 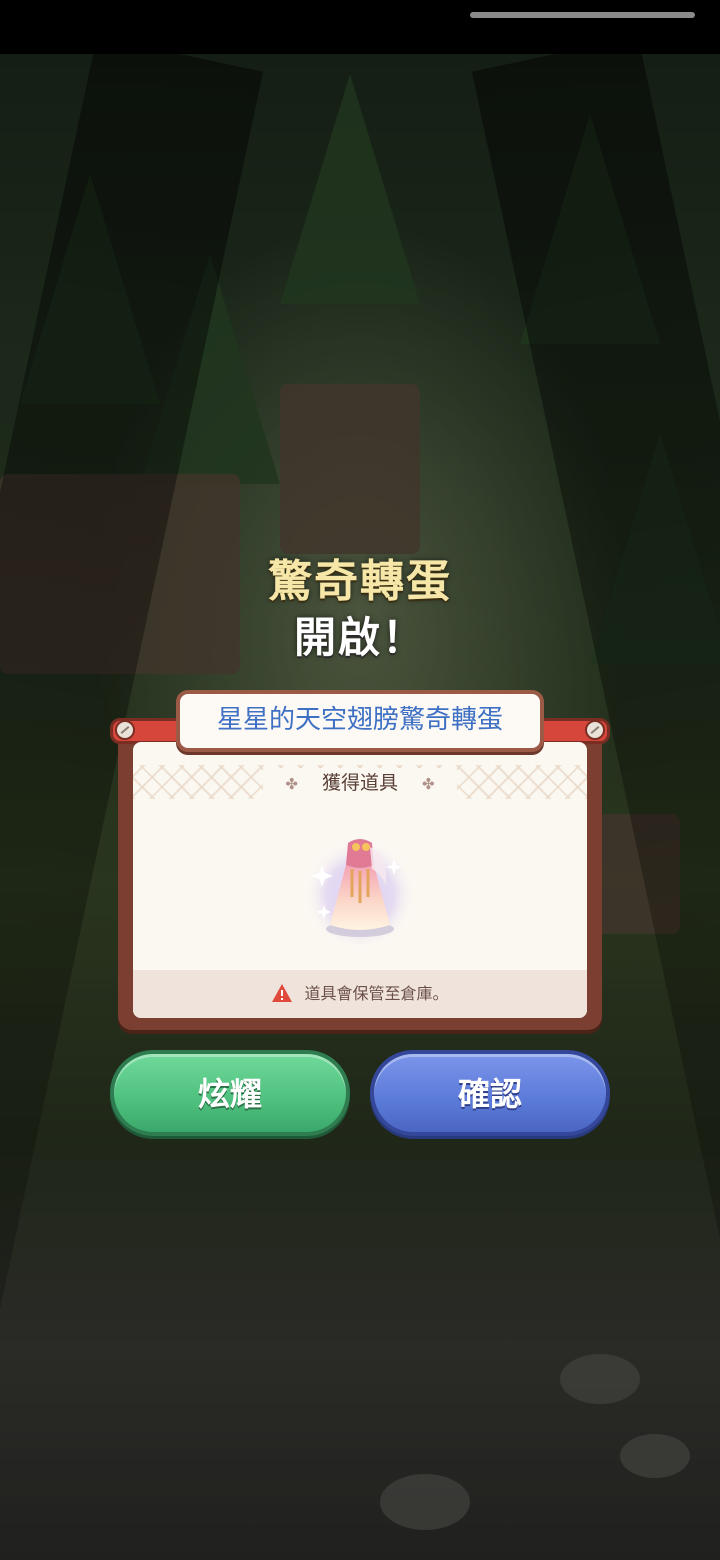 What do you see at coordinates (582, 15) in the screenshot?
I see `status-handle` at bounding box center [582, 15].